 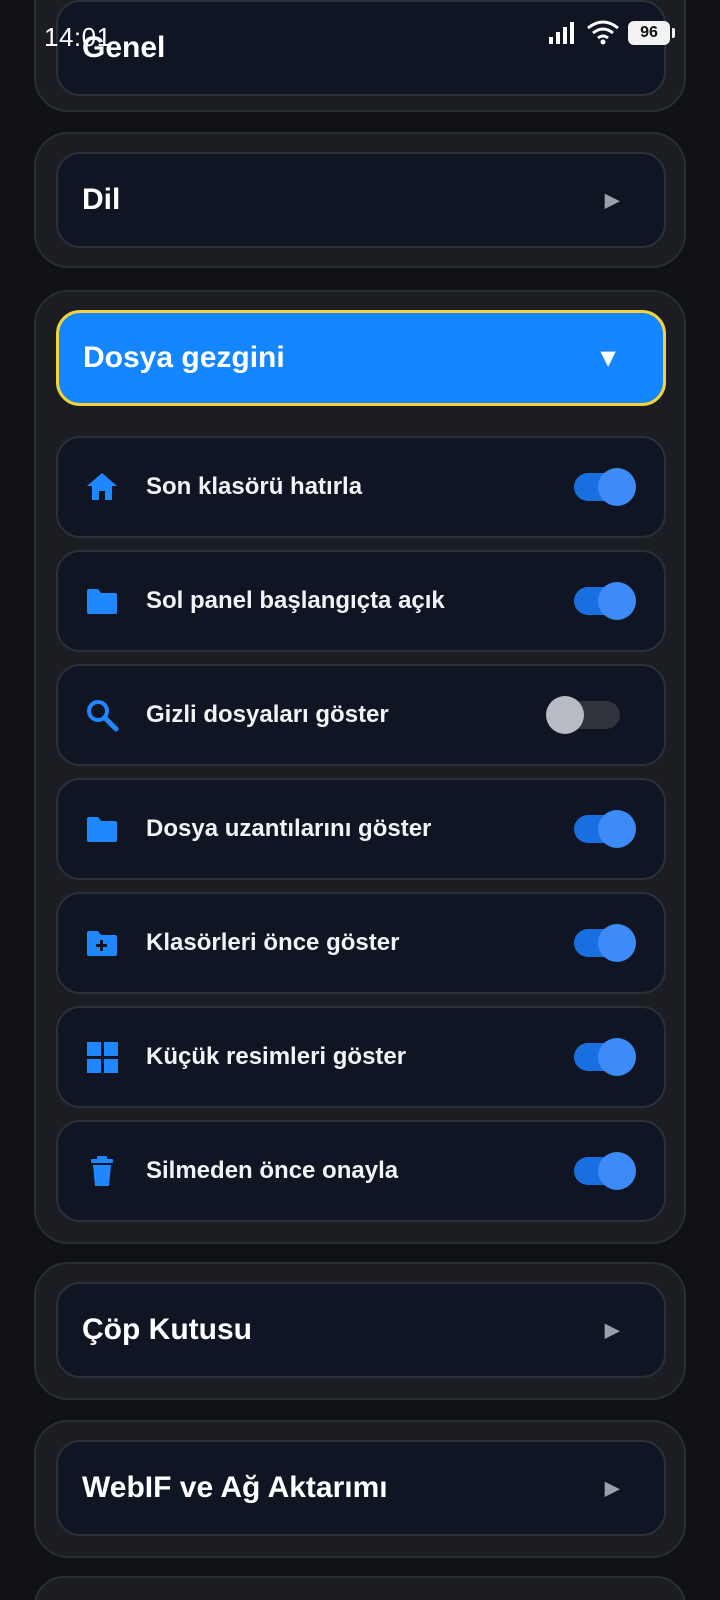 I want to click on setting-label: Dosya uzantılarını göster, so click(x=289, y=828).